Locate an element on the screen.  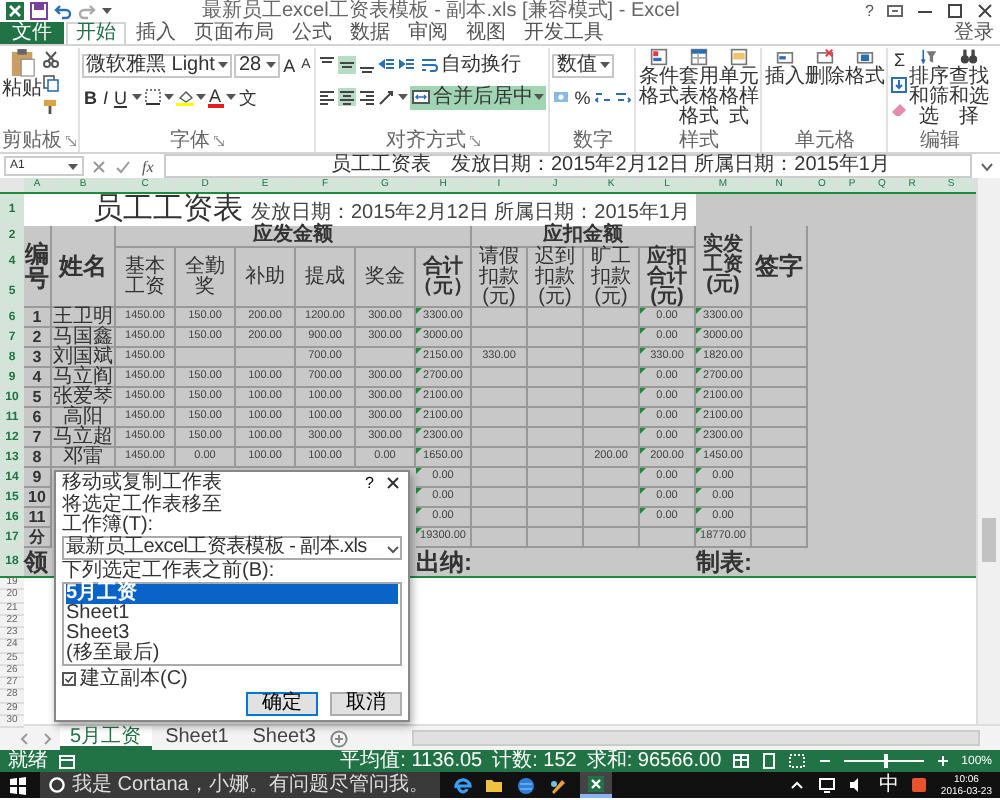
undo-icon is located at coordinates (63, 11).